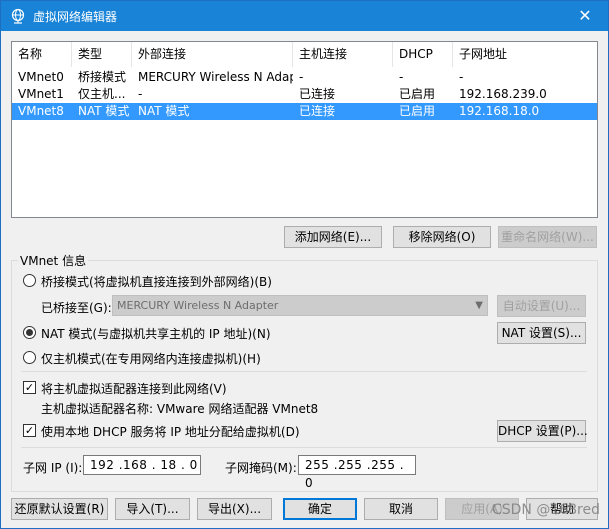  Describe the element at coordinates (102, 77) in the screenshot. I see `cell-type: 桥接模式` at that location.